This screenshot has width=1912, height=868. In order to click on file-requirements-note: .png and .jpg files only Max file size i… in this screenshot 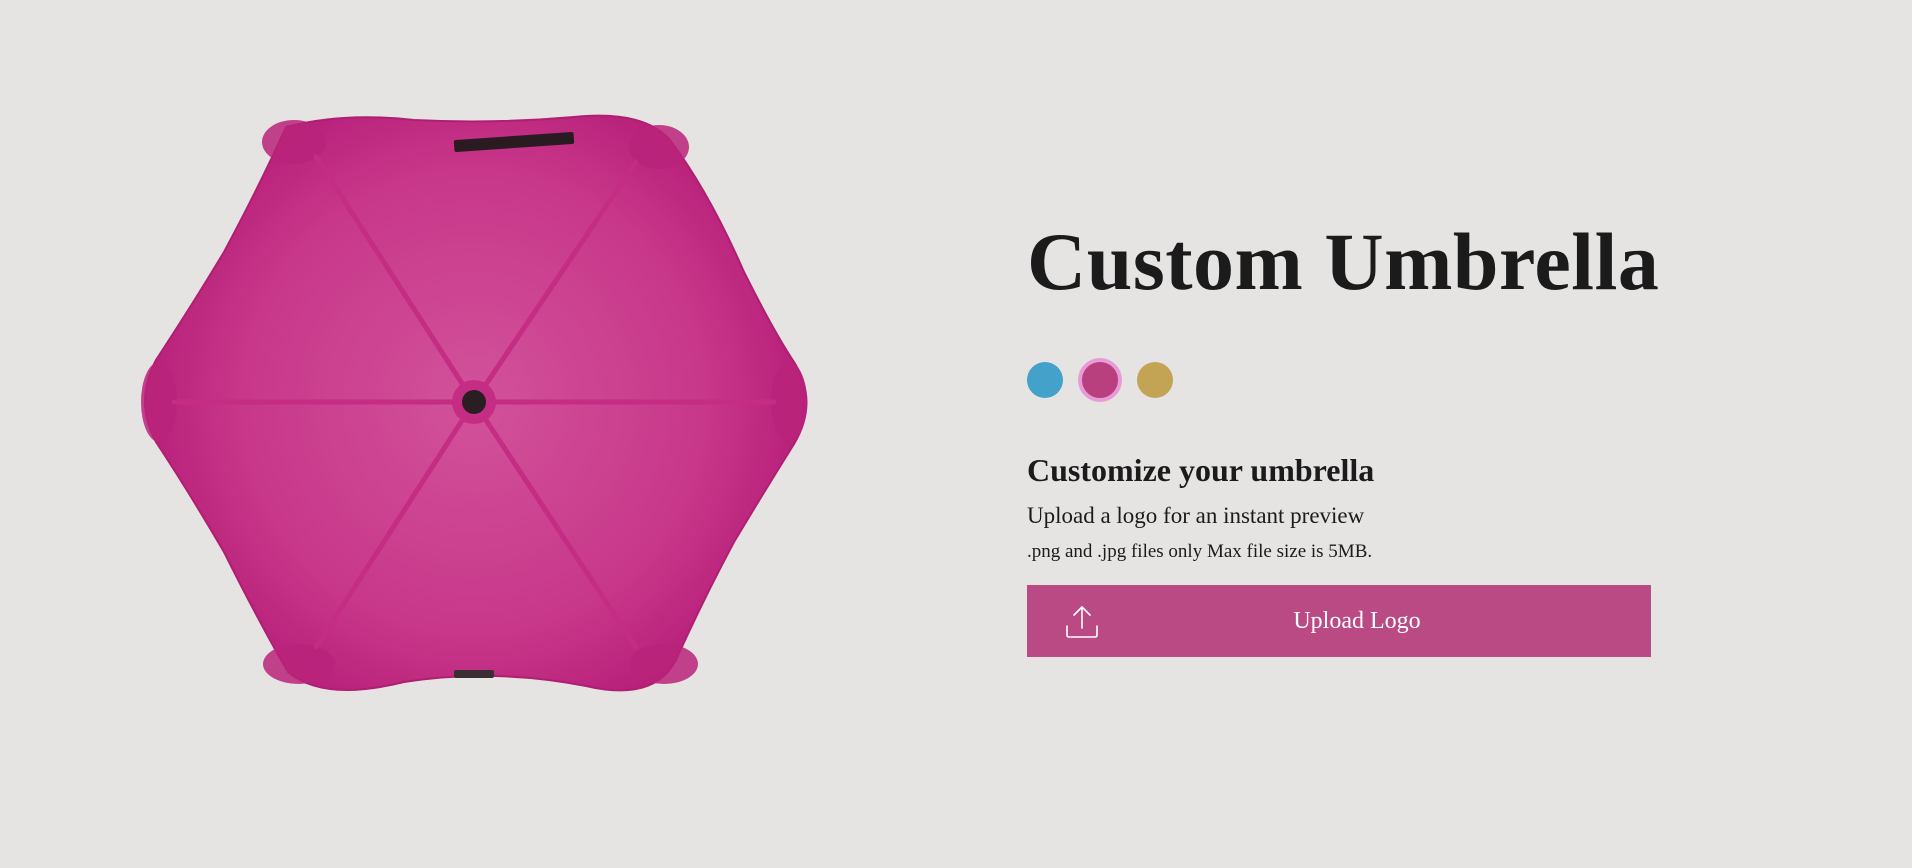, I will do `click(1200, 551)`.